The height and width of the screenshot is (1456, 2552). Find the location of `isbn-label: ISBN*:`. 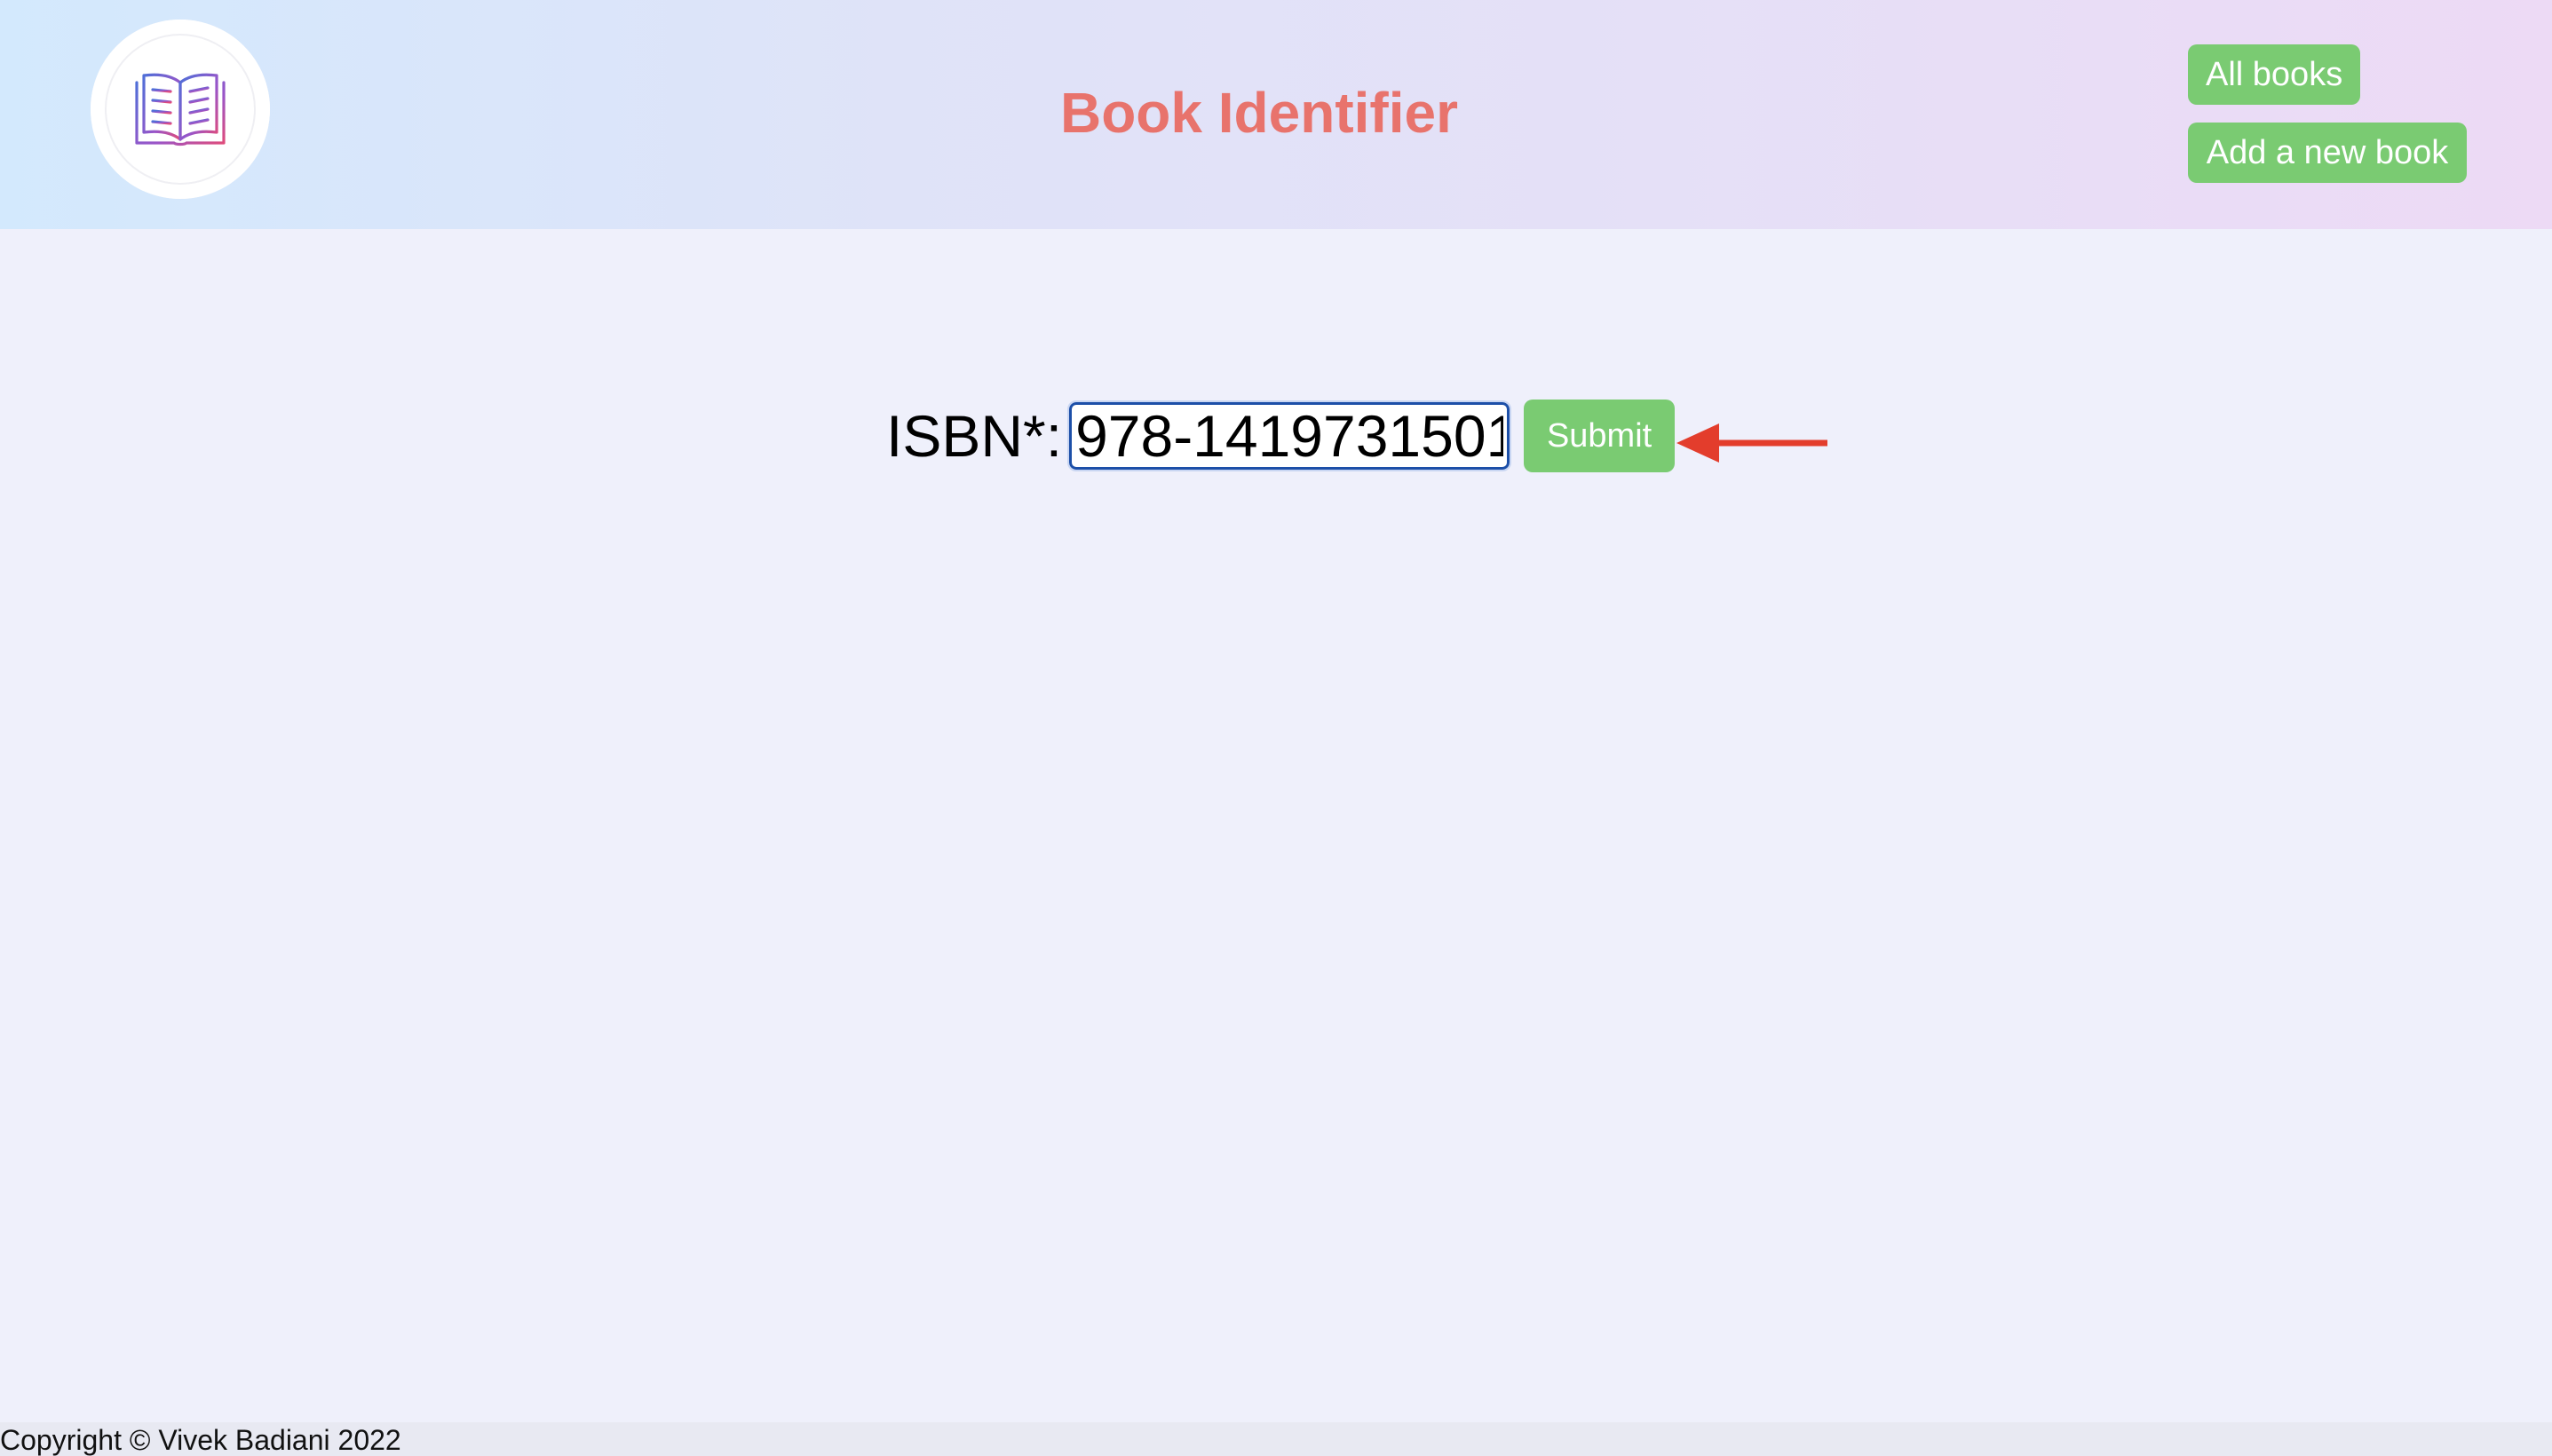

isbn-label: ISBN*: is located at coordinates (974, 436).